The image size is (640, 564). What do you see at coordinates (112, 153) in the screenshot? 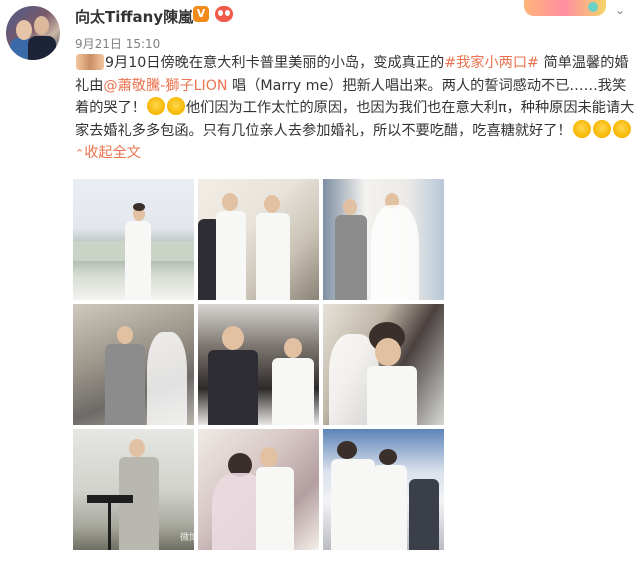
I see `collapse-text-link: 收起全文` at bounding box center [112, 153].